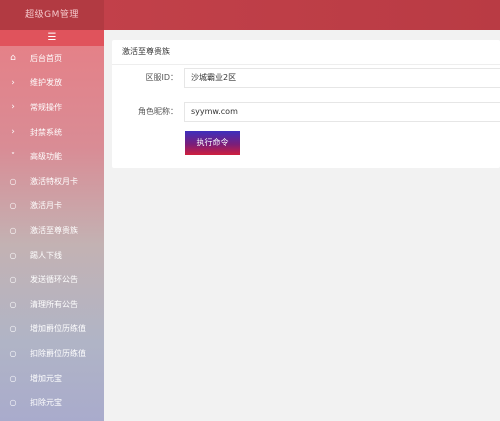 Image resolution: width=500 pixels, height=421 pixels. What do you see at coordinates (146, 51) in the screenshot?
I see `panel-title: 激活至尊贵族` at bounding box center [146, 51].